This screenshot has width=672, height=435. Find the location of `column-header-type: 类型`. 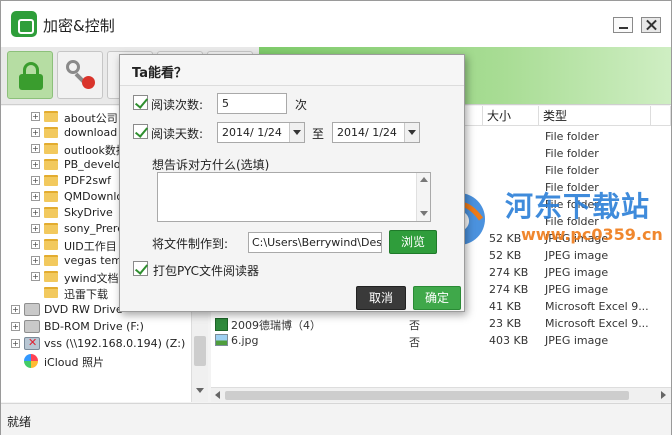

column-header-type: 类型 is located at coordinates (595, 116).